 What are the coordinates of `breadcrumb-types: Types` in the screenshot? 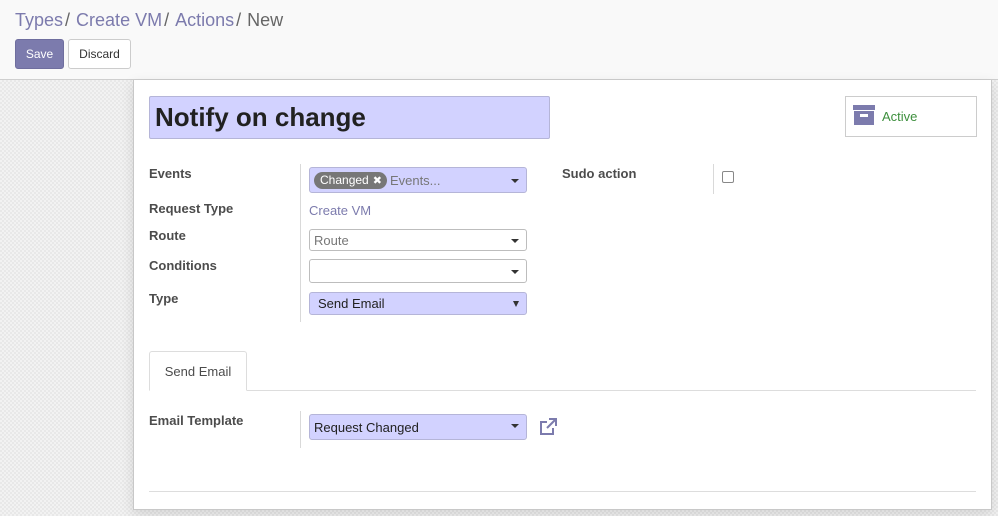 It's located at (39, 20).